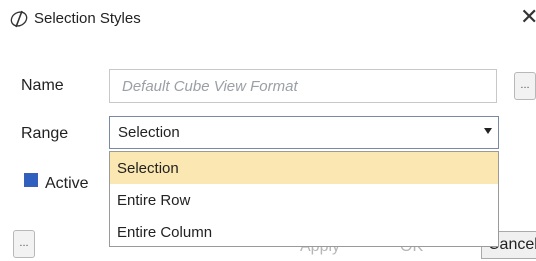 This screenshot has height=261, width=536. What do you see at coordinates (149, 132) in the screenshot?
I see `range-selected-value: Selection` at bounding box center [149, 132].